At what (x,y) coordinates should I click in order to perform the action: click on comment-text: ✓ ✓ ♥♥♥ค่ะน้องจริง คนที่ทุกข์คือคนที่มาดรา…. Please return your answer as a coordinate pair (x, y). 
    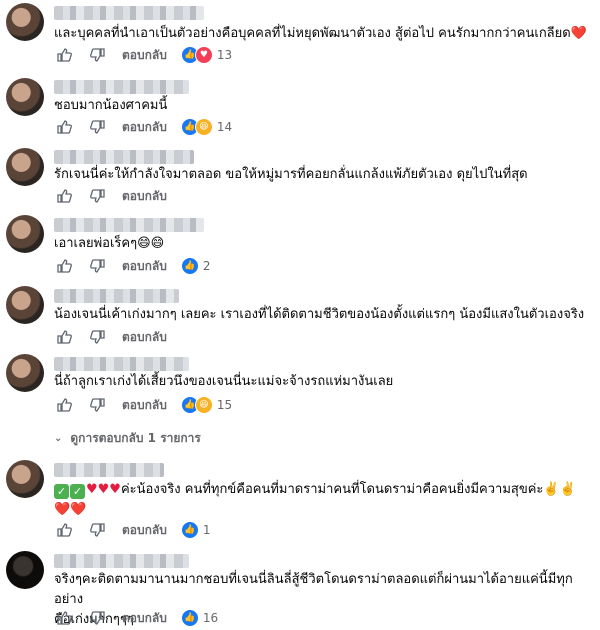
    Looking at the image, I should click on (315, 499).